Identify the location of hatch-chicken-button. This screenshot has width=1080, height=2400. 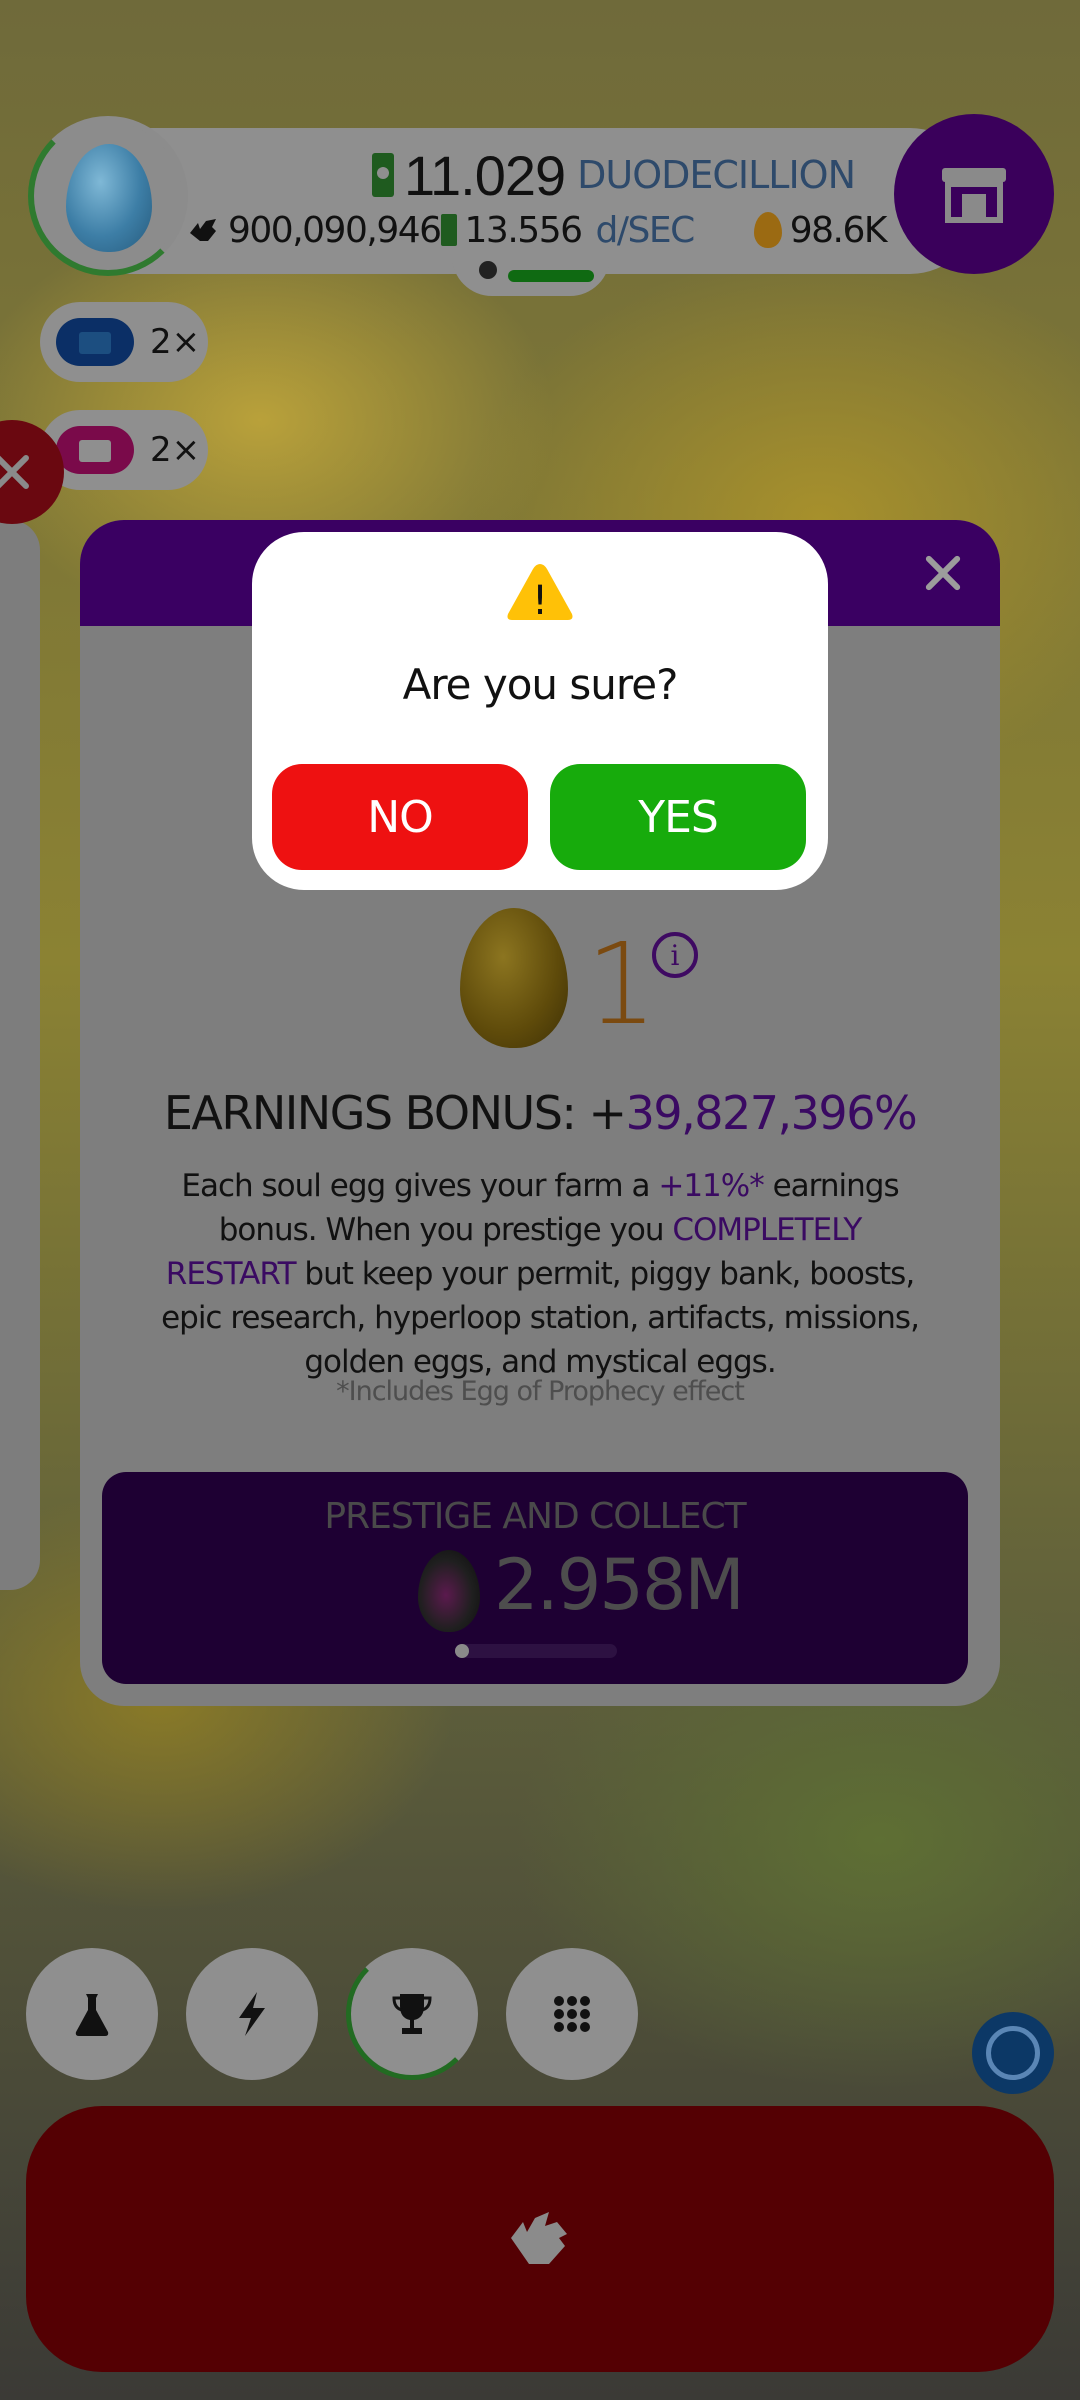
(540, 2239).